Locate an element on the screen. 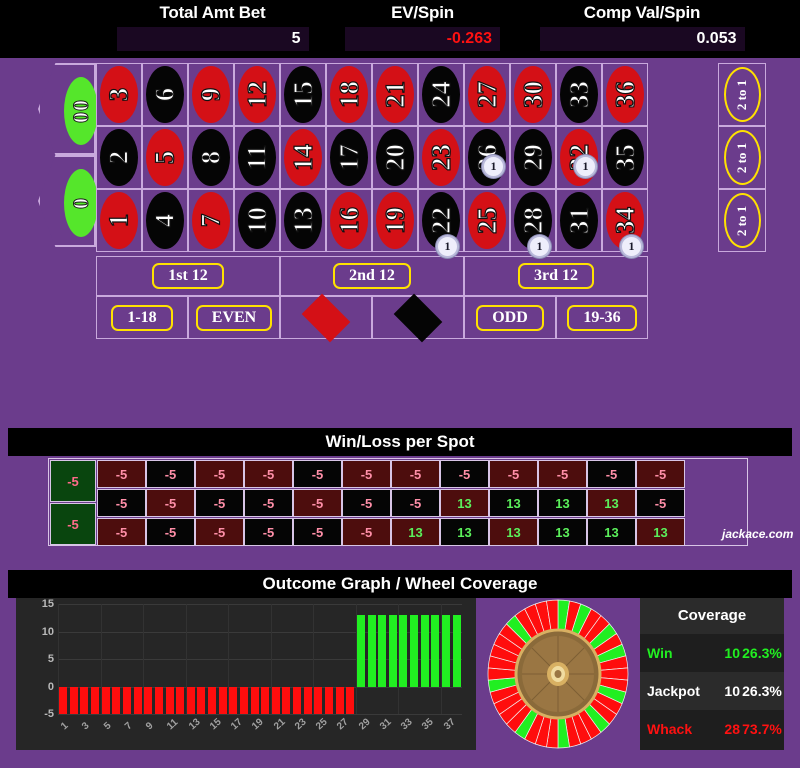  number-label: 25 is located at coordinates (486, 220).